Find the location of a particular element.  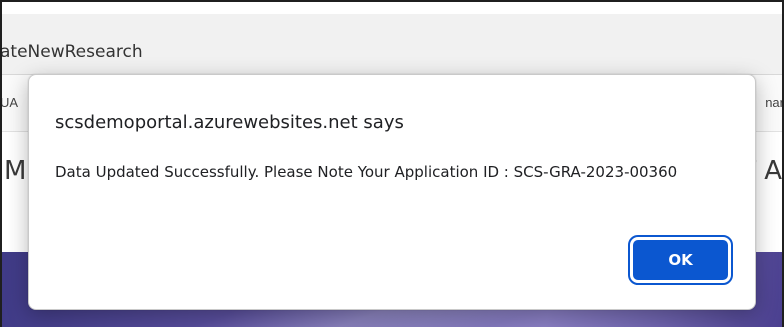

page-heading-left: M is located at coordinates (15, 171).